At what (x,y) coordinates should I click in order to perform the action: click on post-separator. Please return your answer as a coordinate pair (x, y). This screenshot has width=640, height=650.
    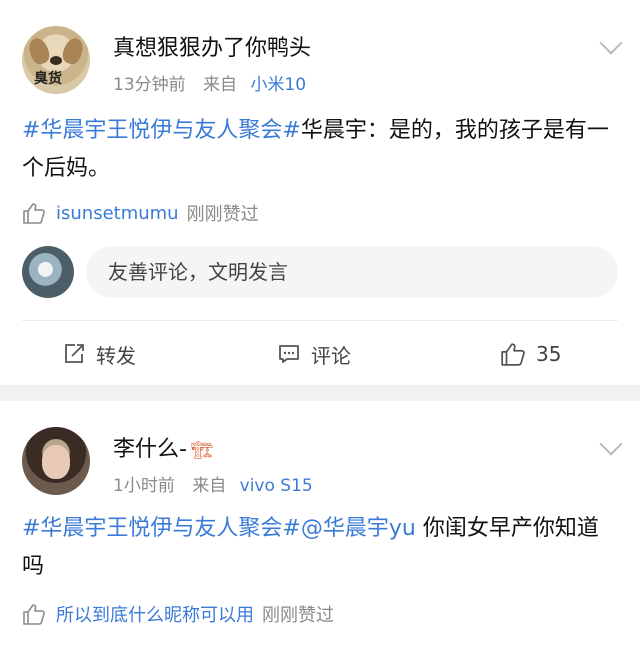
    Looking at the image, I should click on (320, 393).